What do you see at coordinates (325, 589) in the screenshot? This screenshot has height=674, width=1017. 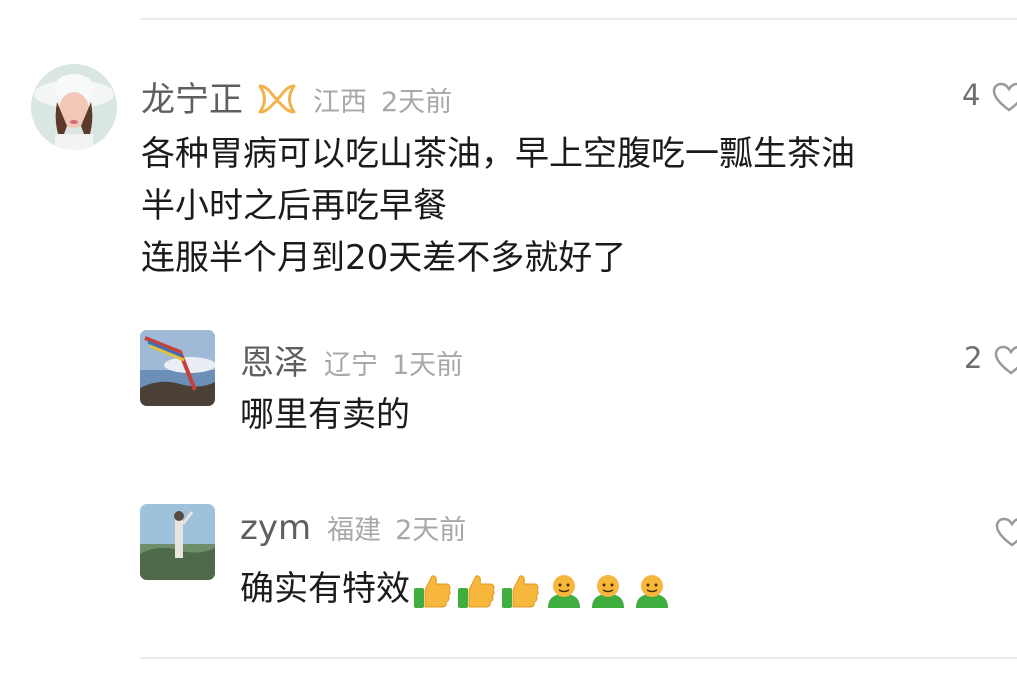 I see `comment-line: 确实有特效` at bounding box center [325, 589].